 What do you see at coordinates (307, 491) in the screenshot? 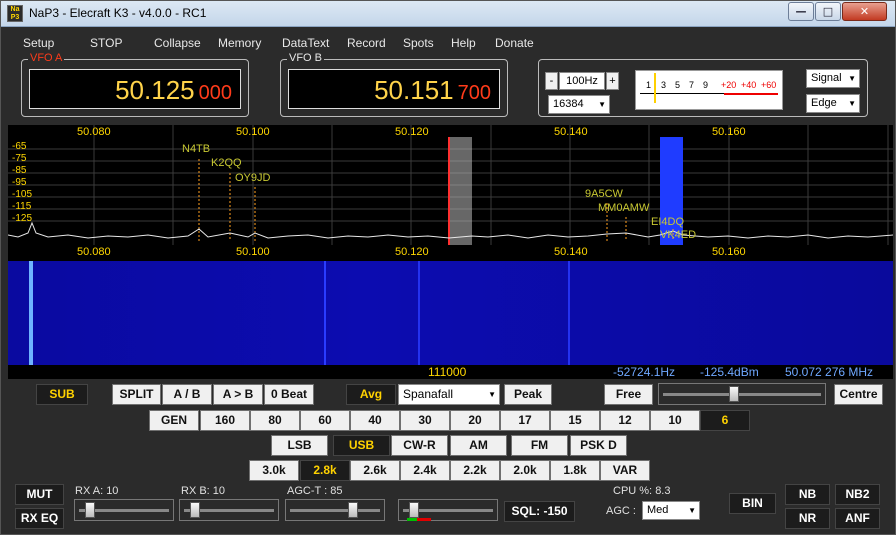
I see `agc-t-label-text: AGC-T :` at bounding box center [307, 491].